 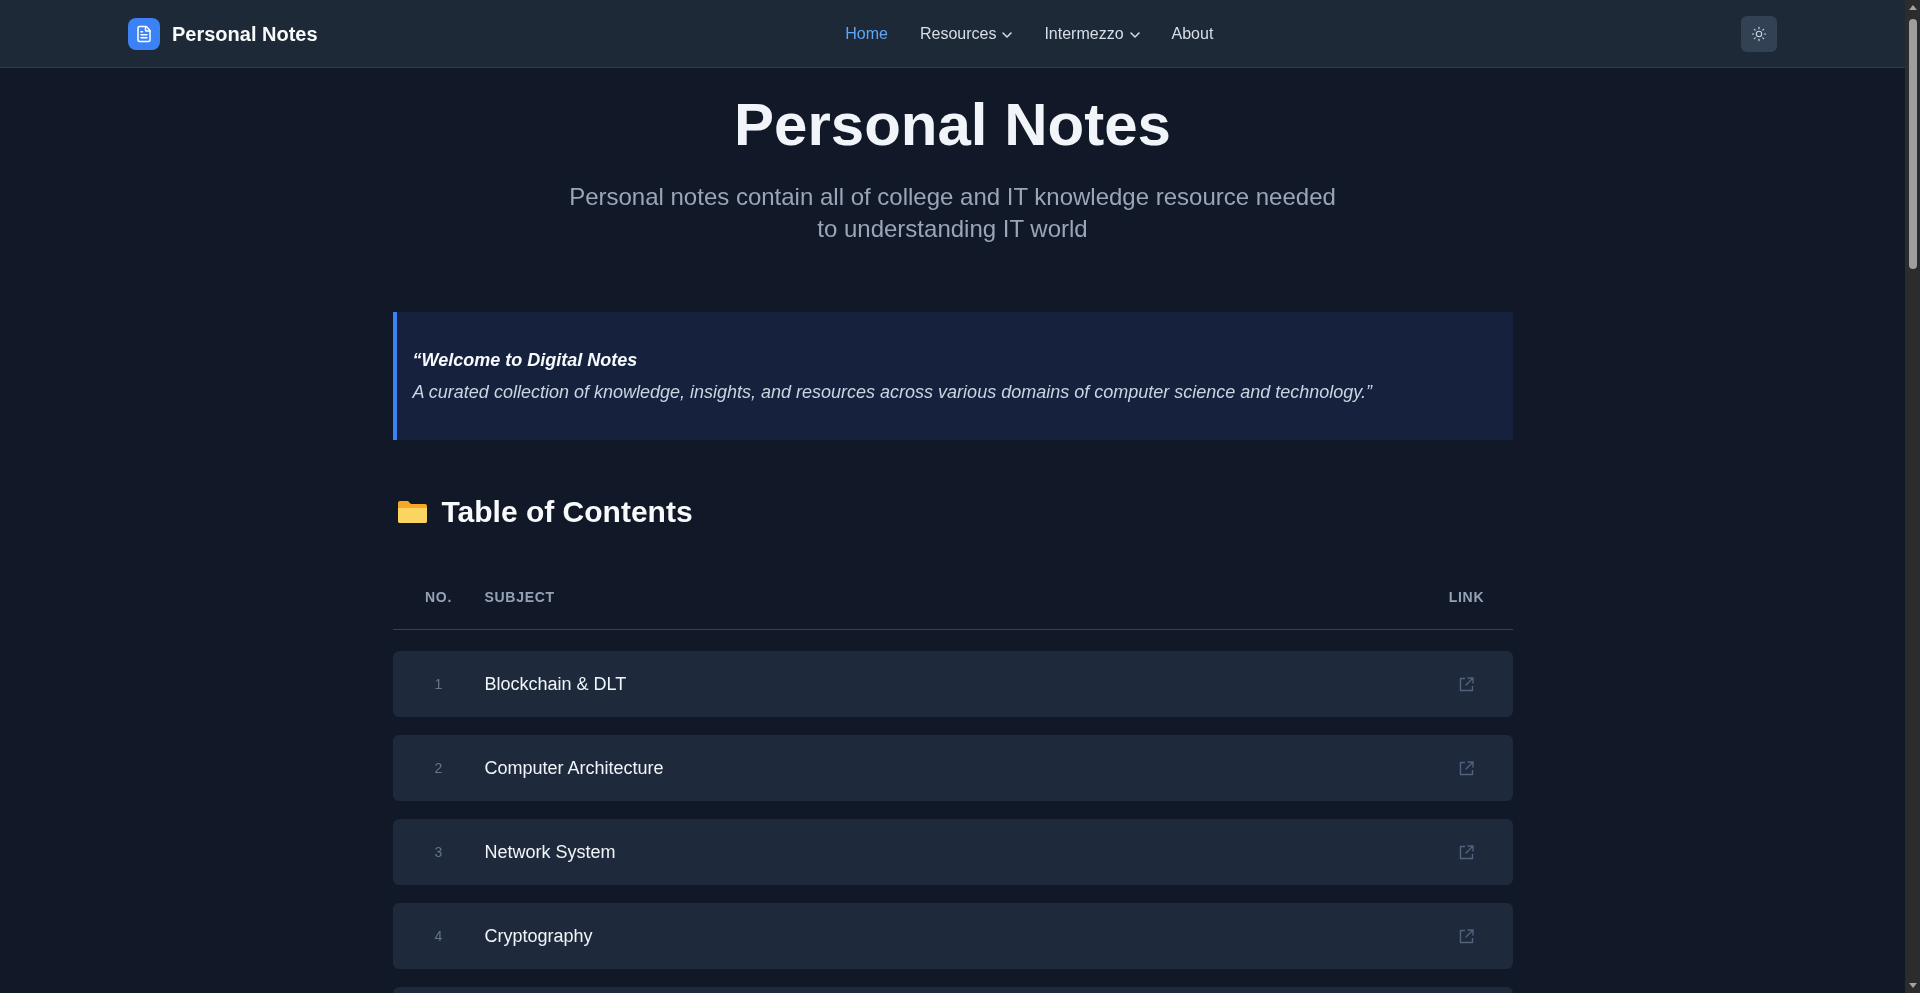 What do you see at coordinates (574, 768) in the screenshot?
I see `subject-name: Computer Architecture` at bounding box center [574, 768].